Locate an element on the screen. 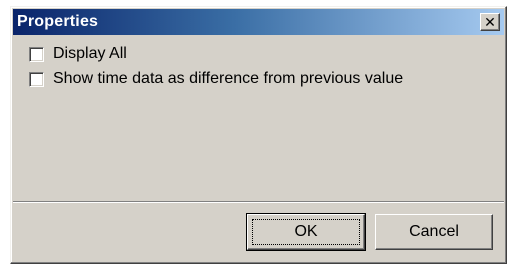  display-all-label: Display All is located at coordinates (90, 54).